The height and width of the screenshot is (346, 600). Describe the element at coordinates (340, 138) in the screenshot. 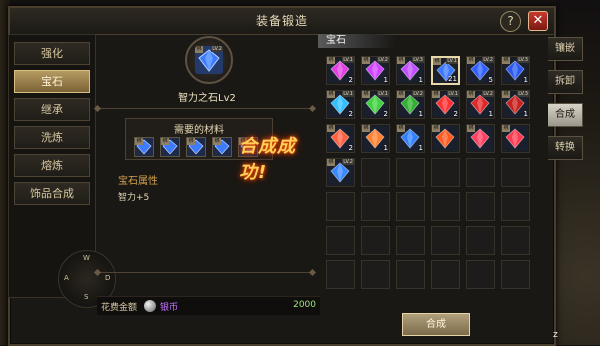

I see `inventory-slot: 绑2` at that location.